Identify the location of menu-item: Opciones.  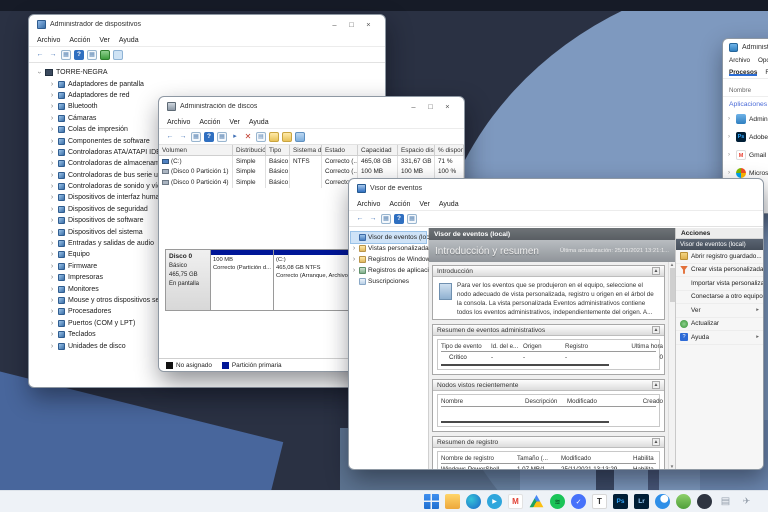
(763, 60).